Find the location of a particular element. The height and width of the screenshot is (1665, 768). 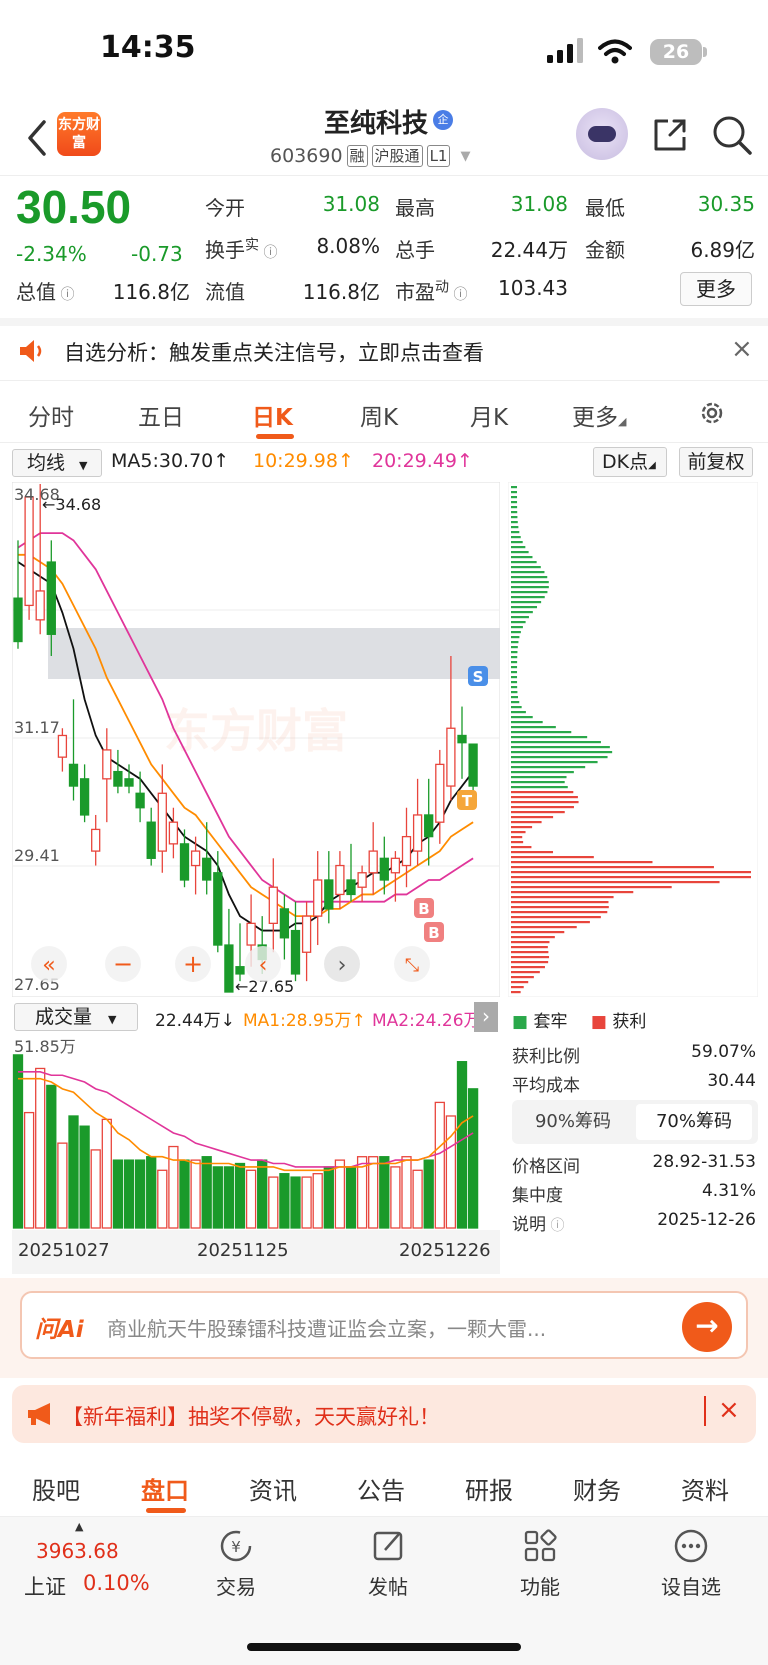

volume-indicator-select: 成交量 ▼ is located at coordinates (76, 1017).